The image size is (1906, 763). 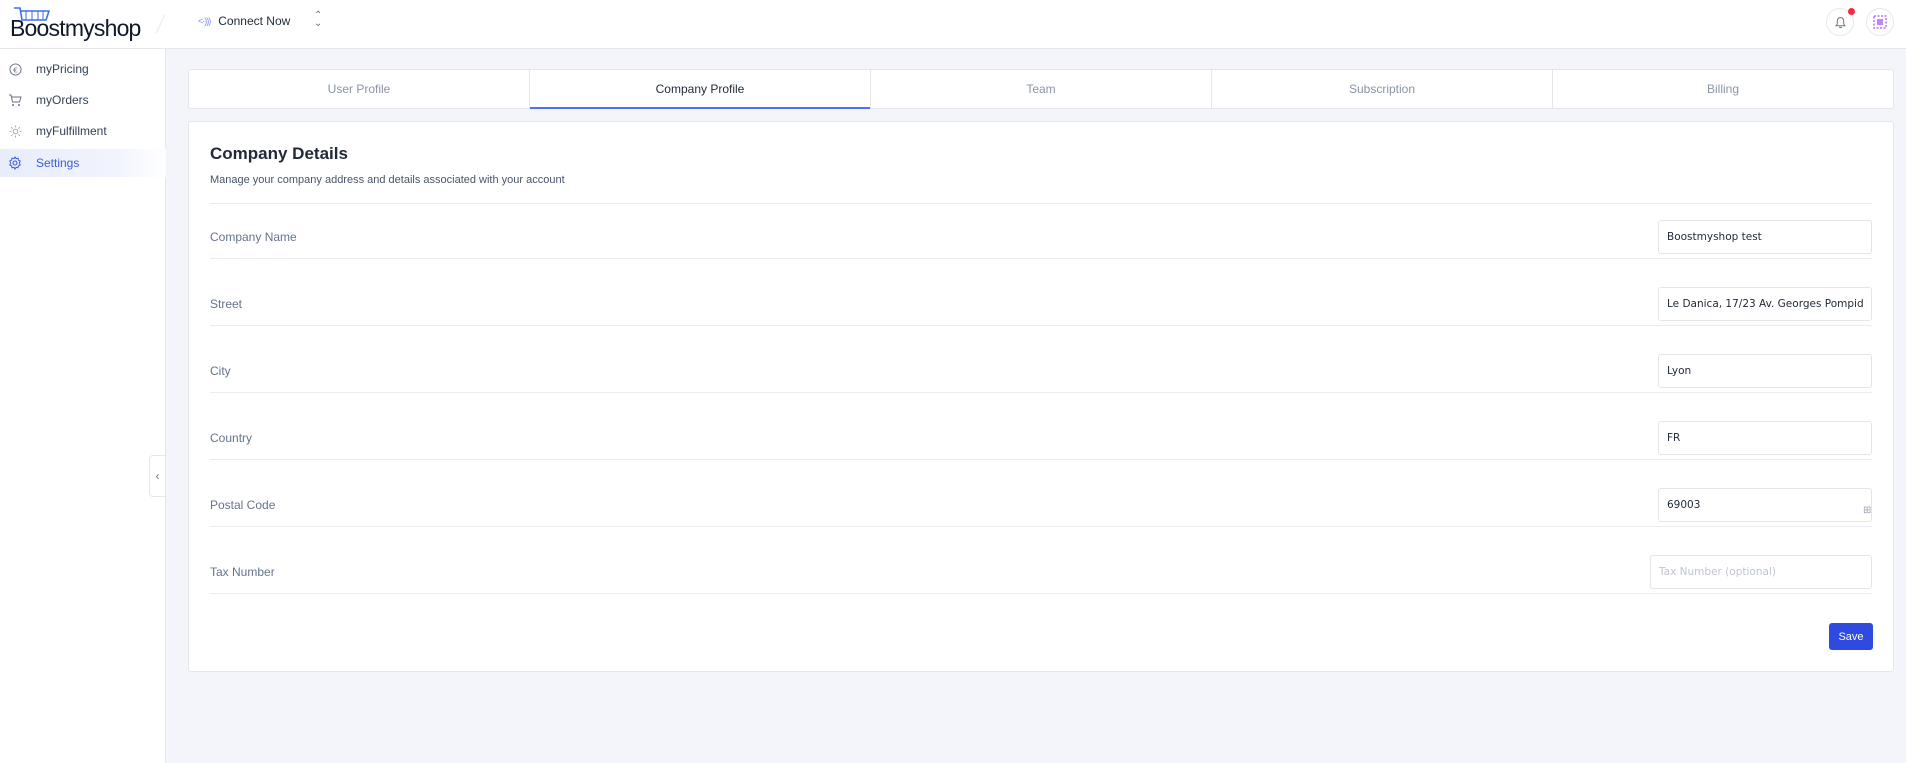 I want to click on tab-company-profile: Company Profile, so click(x=700, y=89).